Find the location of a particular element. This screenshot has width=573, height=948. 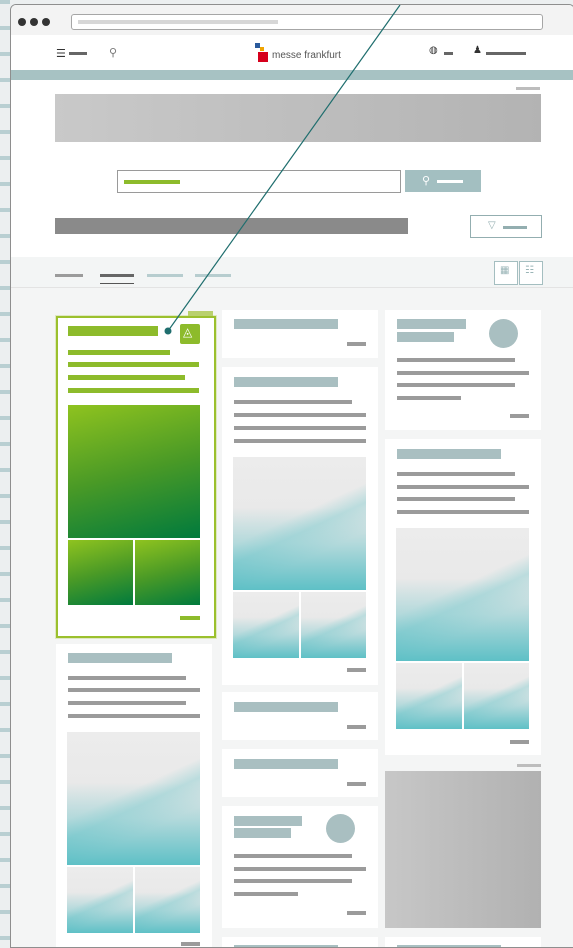

search-input is located at coordinates (259, 181).